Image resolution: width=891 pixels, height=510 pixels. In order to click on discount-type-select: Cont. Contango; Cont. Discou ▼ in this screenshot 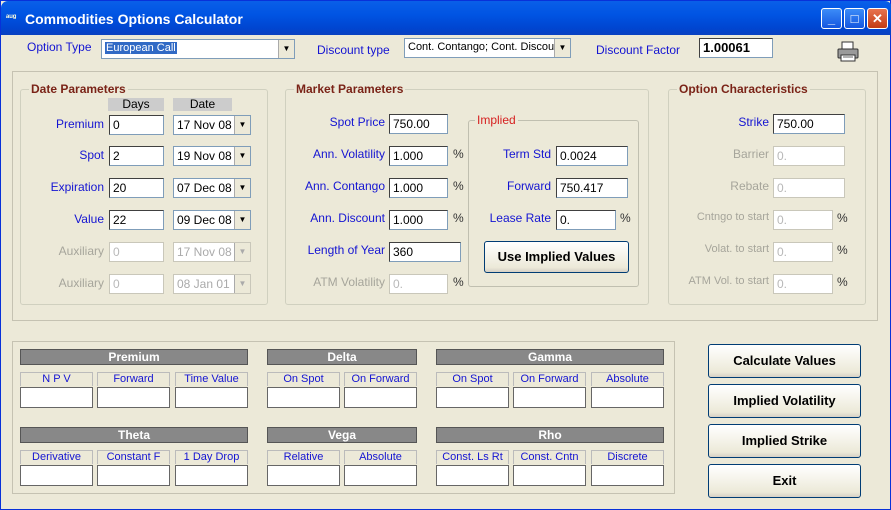, I will do `click(487, 48)`.